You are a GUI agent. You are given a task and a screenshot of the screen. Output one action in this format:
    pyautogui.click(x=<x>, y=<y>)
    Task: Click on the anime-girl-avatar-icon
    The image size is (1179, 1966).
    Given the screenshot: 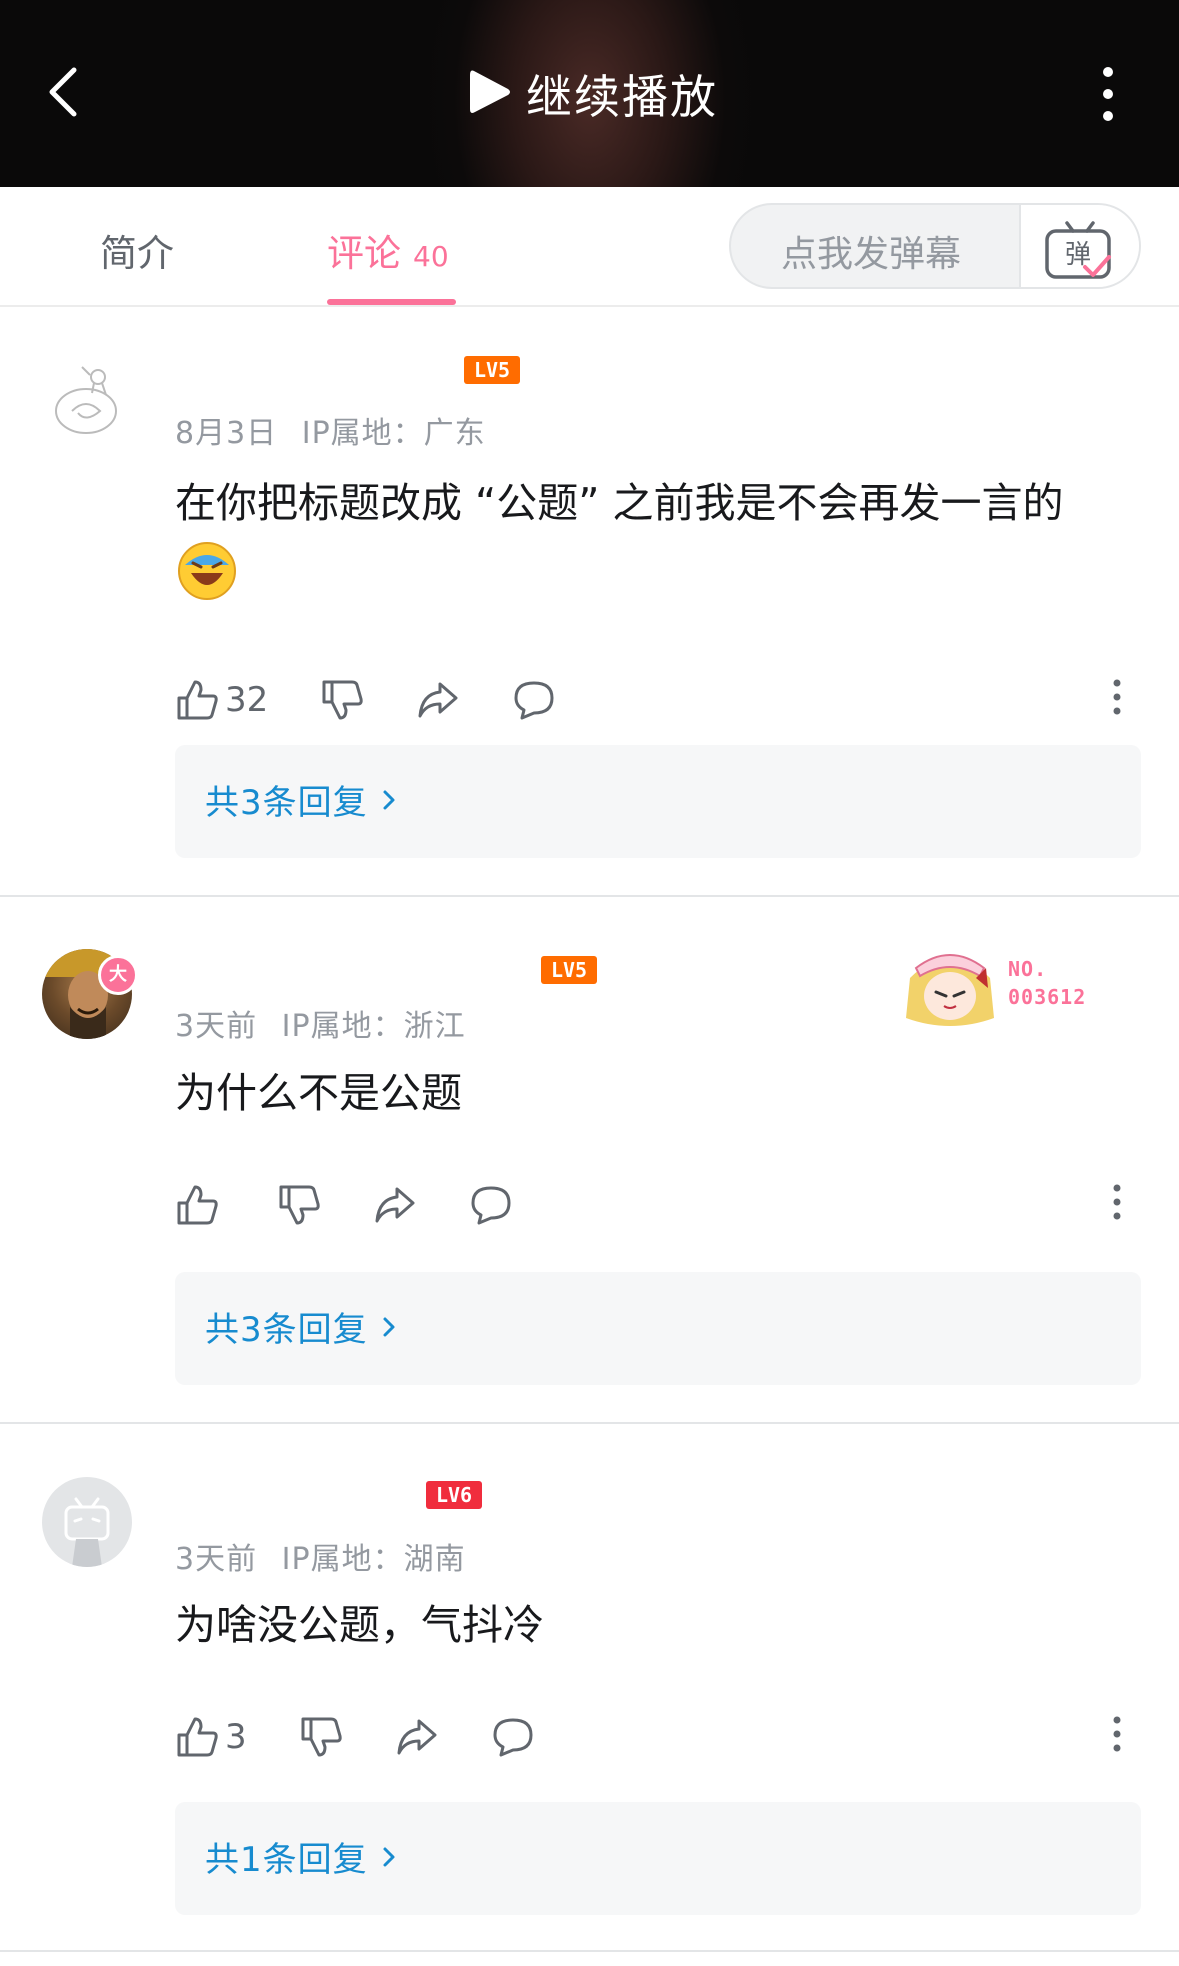 What is the action you would take?
    pyautogui.click(x=950, y=990)
    